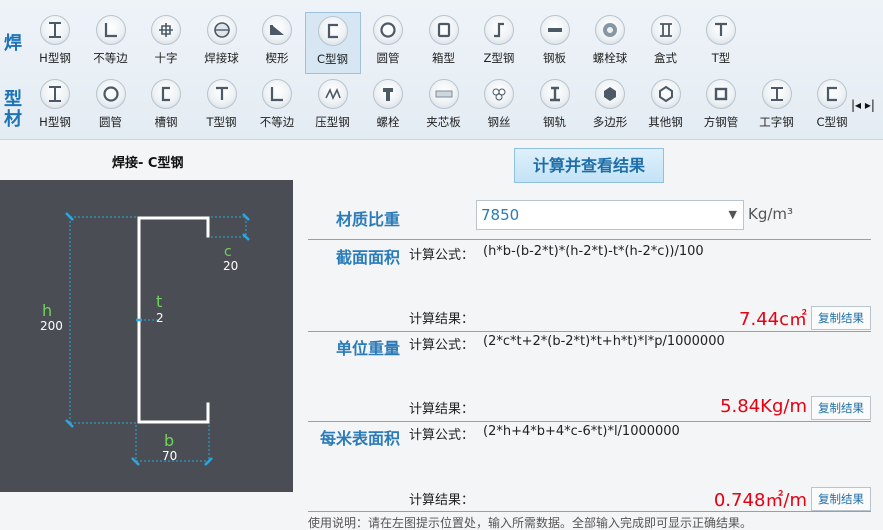  What do you see at coordinates (555, 43) in the screenshot?
I see `toolbar-item: 钢板` at bounding box center [555, 43].